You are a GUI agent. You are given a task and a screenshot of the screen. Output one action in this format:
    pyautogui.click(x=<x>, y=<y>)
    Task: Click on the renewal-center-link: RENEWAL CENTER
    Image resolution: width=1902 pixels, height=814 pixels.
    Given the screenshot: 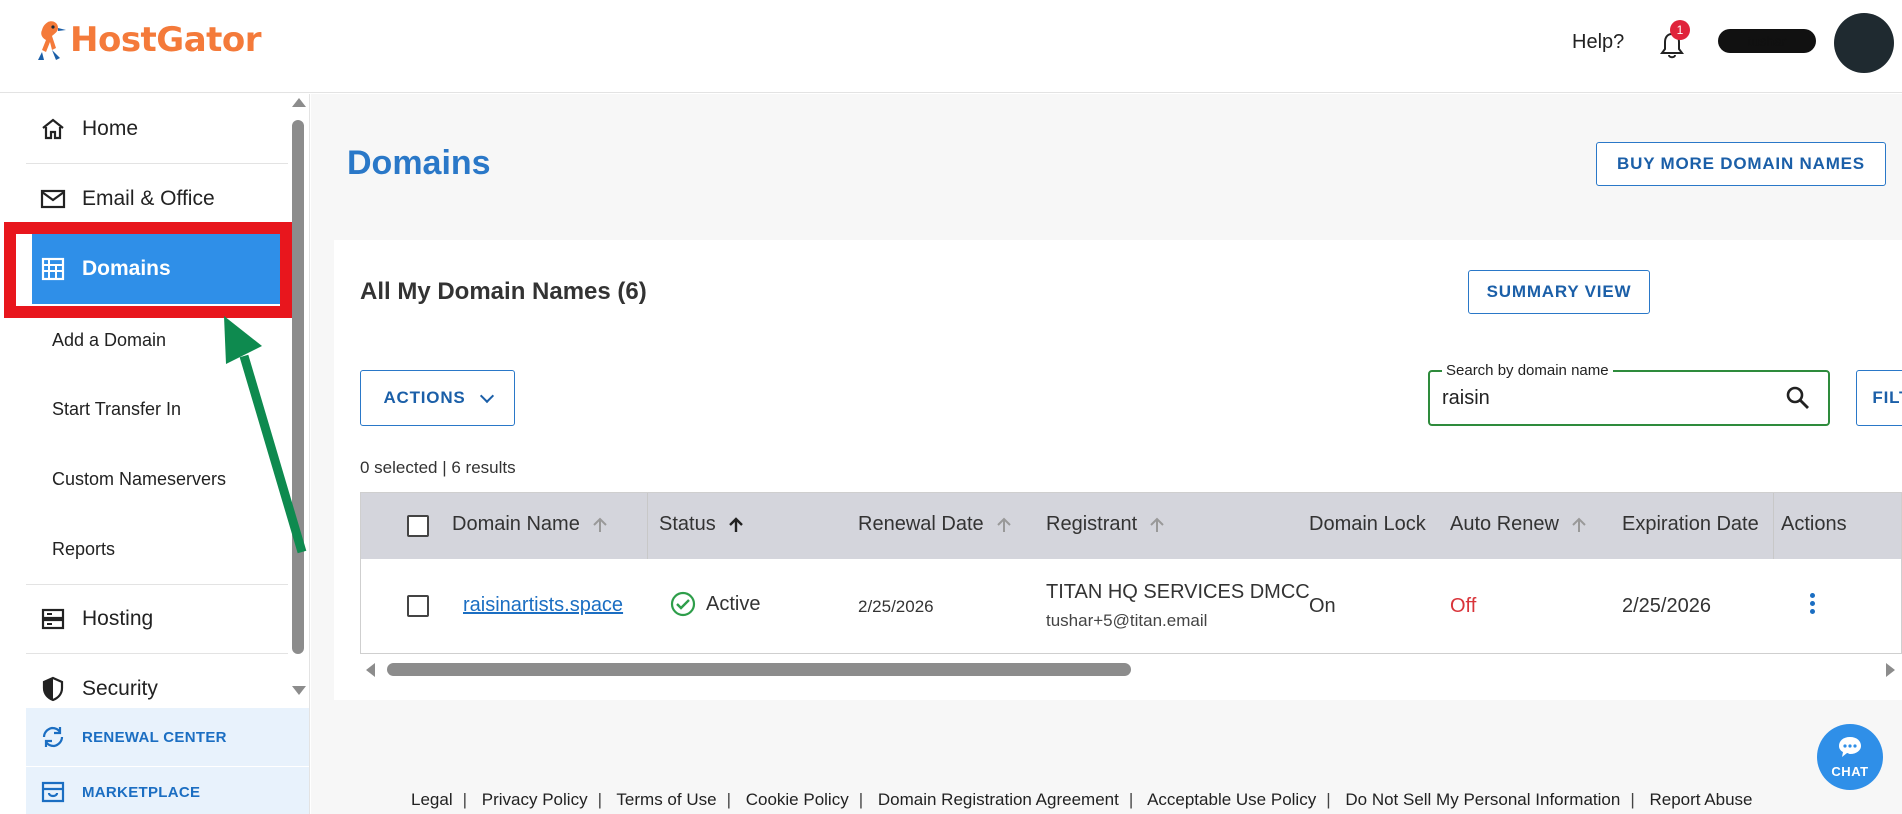 What is the action you would take?
    pyautogui.click(x=167, y=737)
    